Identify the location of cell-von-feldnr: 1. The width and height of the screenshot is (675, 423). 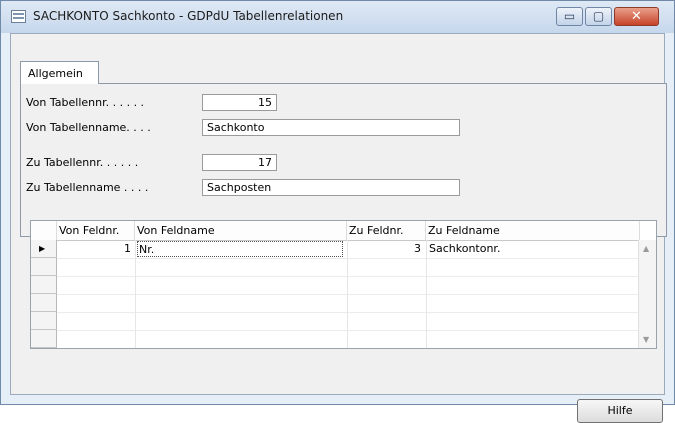
(95, 249).